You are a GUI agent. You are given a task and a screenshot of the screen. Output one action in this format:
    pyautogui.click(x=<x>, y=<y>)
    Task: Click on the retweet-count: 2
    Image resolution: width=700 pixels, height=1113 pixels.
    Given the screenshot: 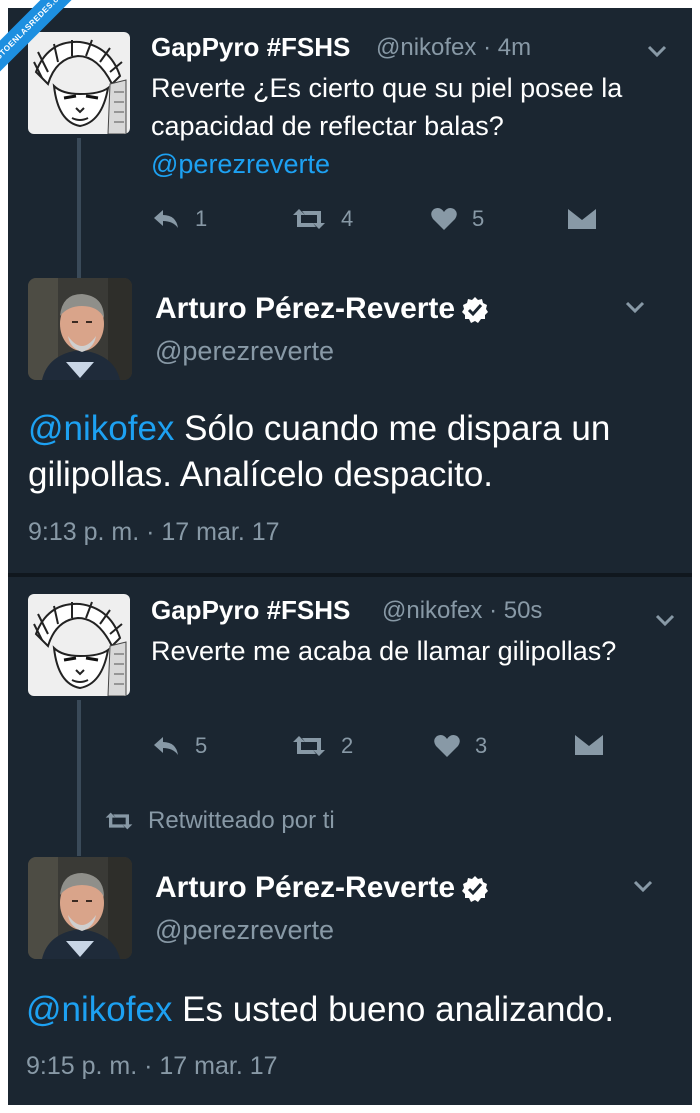 What is the action you would take?
    pyautogui.click(x=347, y=745)
    